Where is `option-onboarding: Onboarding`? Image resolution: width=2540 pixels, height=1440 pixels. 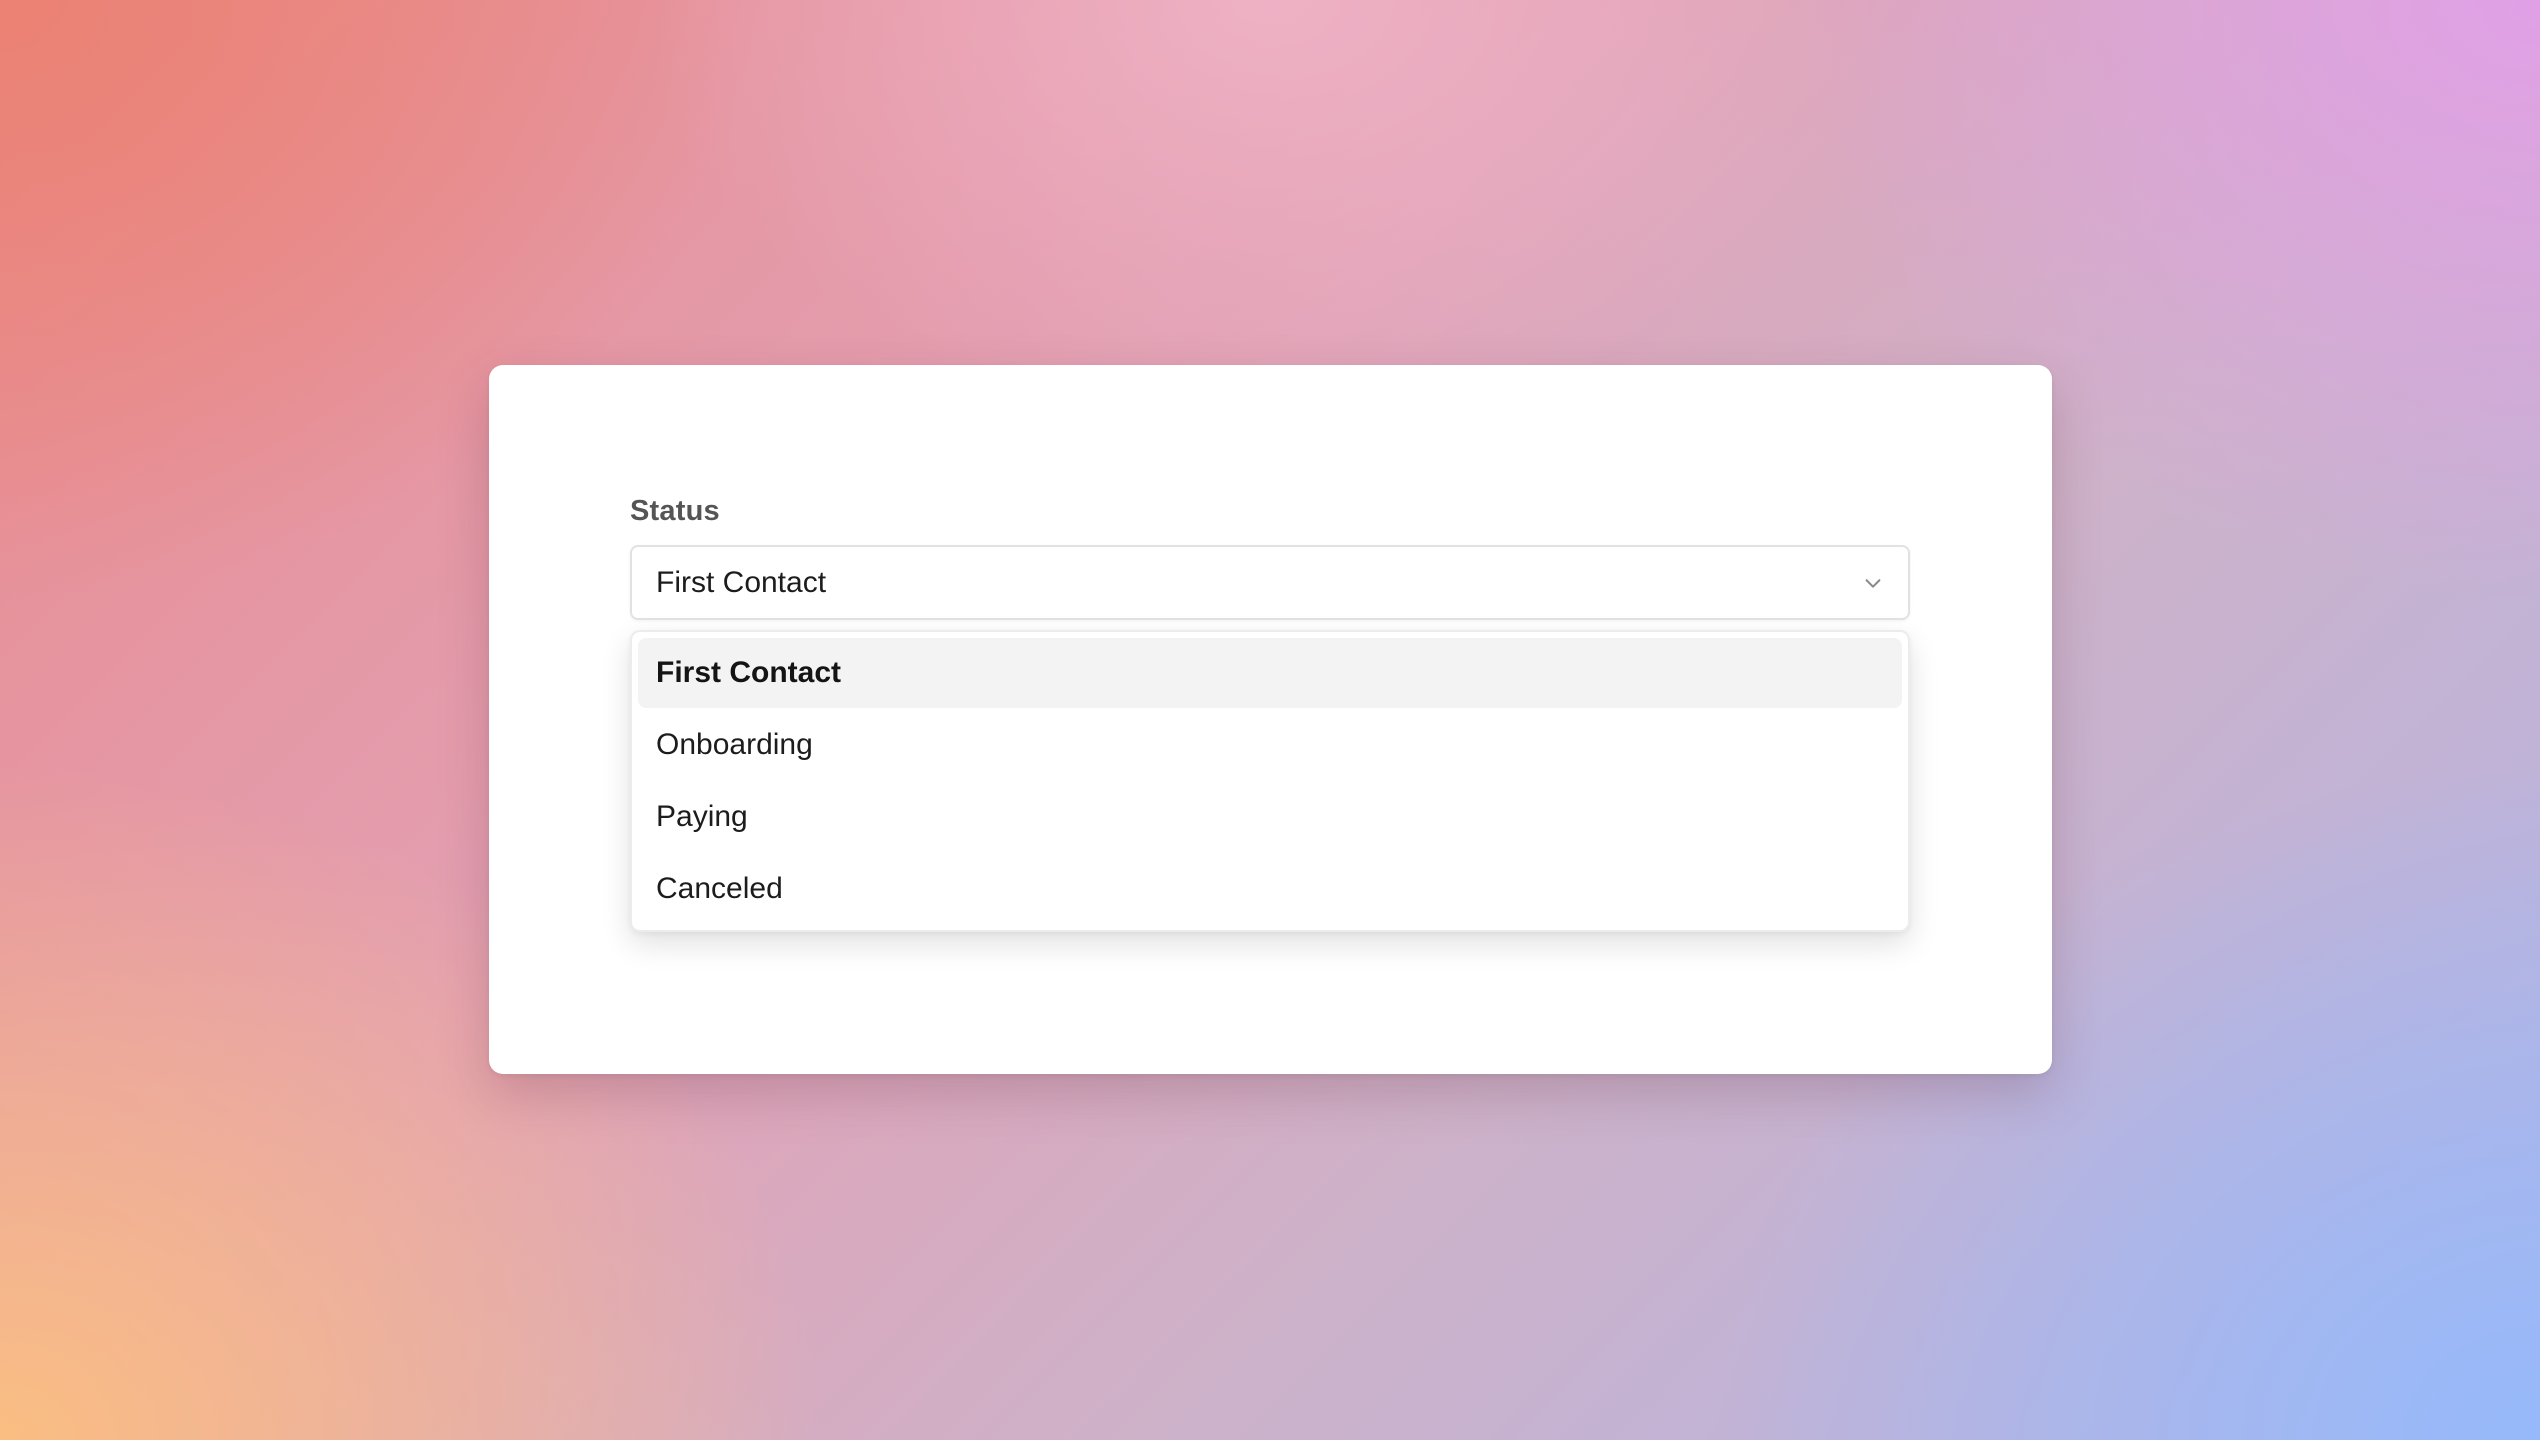
option-onboarding: Onboarding is located at coordinates (1270, 745).